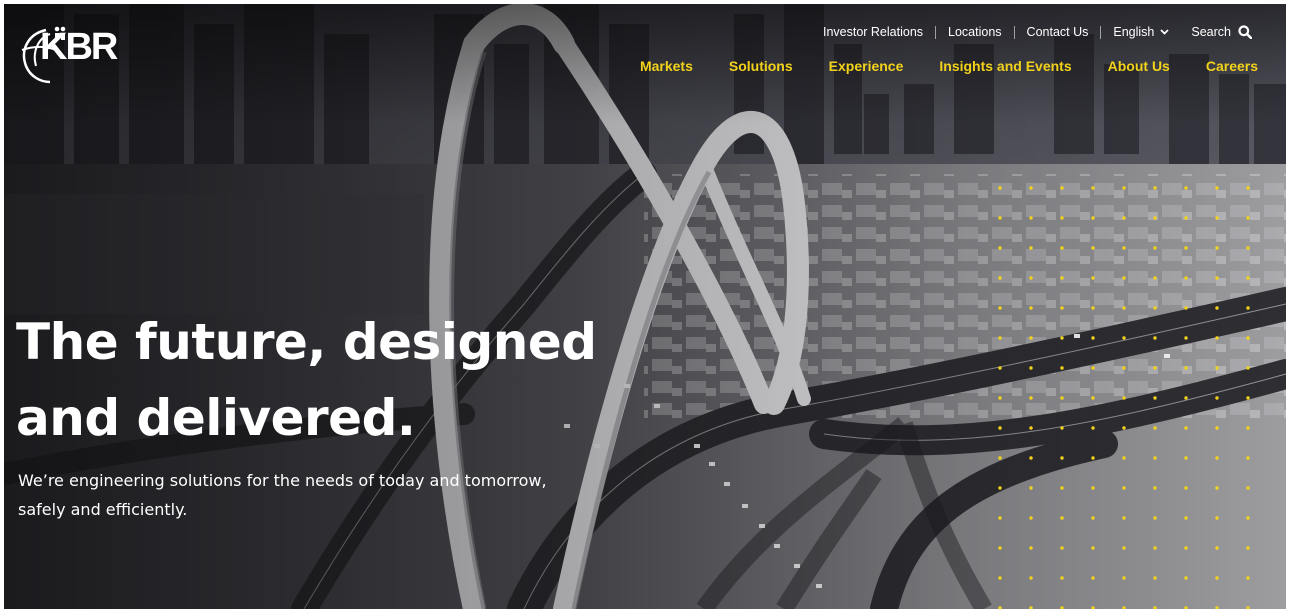 The height and width of the screenshot is (613, 1290). What do you see at coordinates (1211, 32) in the screenshot?
I see `search-label: Search` at bounding box center [1211, 32].